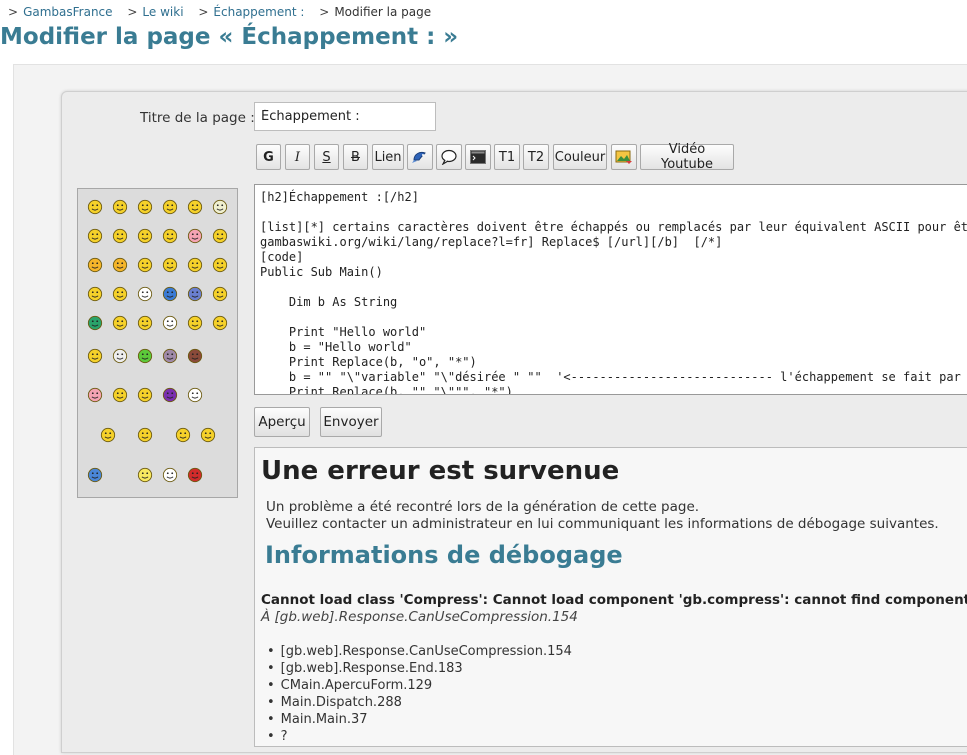 This screenshot has width=967, height=755. Describe the element at coordinates (440, 471) in the screenshot. I see `error-title: Une erreur est survenue` at that location.